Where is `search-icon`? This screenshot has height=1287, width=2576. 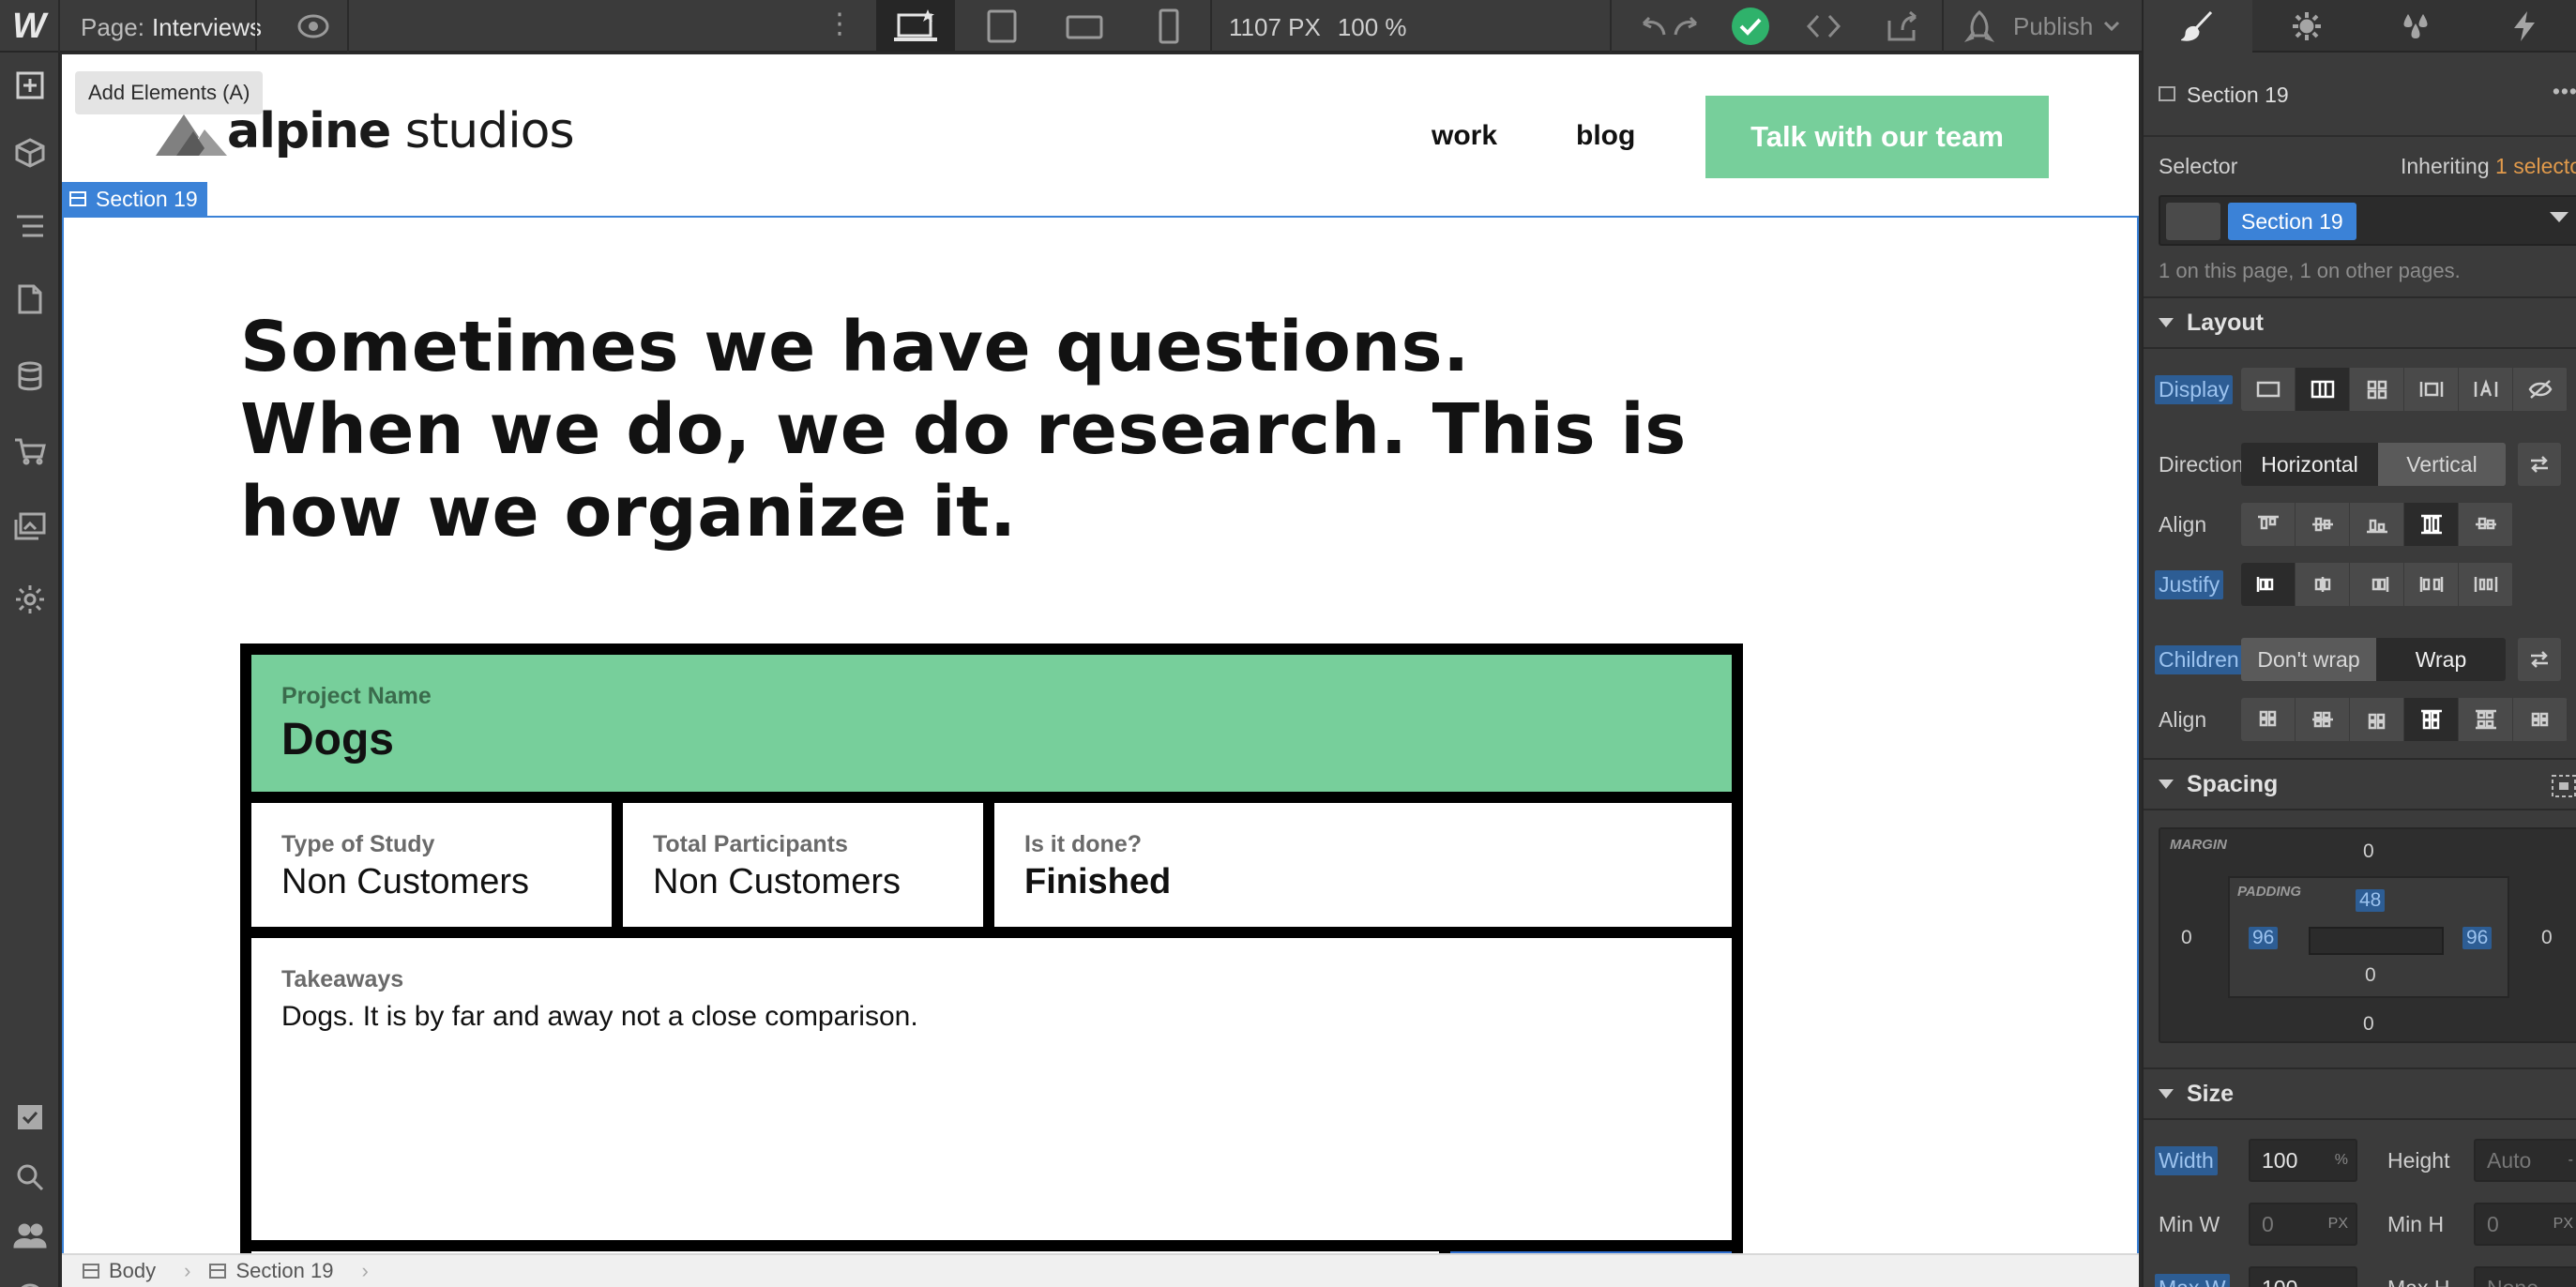 search-icon is located at coordinates (30, 1177).